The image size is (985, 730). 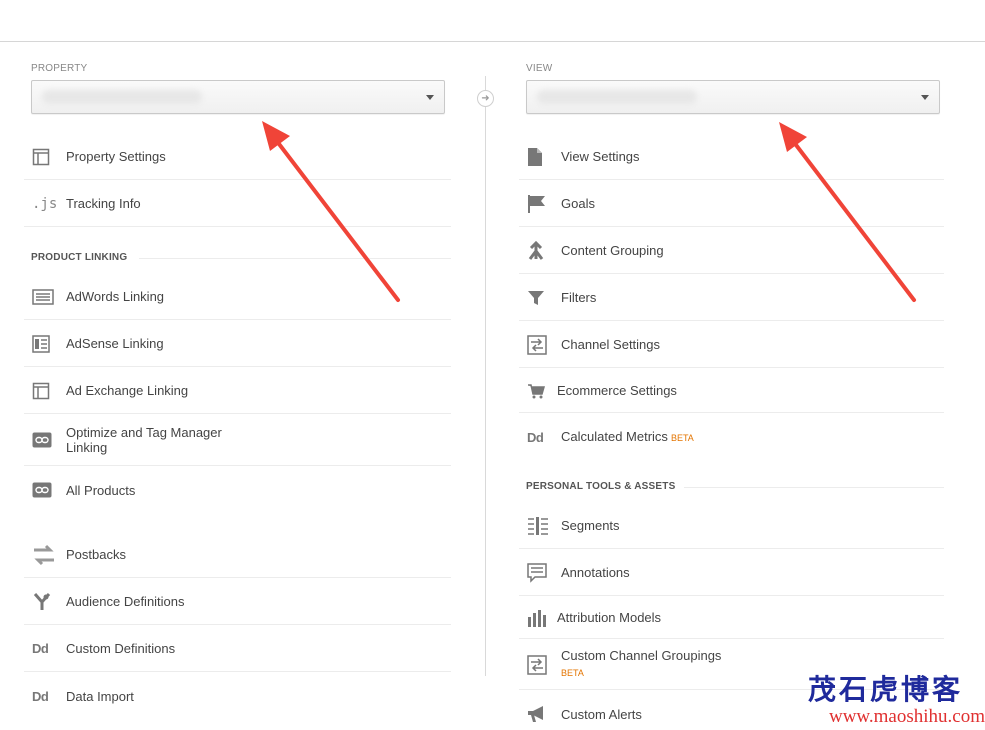 What do you see at coordinates (540, 251) in the screenshot?
I see `content-grouping-icon` at bounding box center [540, 251].